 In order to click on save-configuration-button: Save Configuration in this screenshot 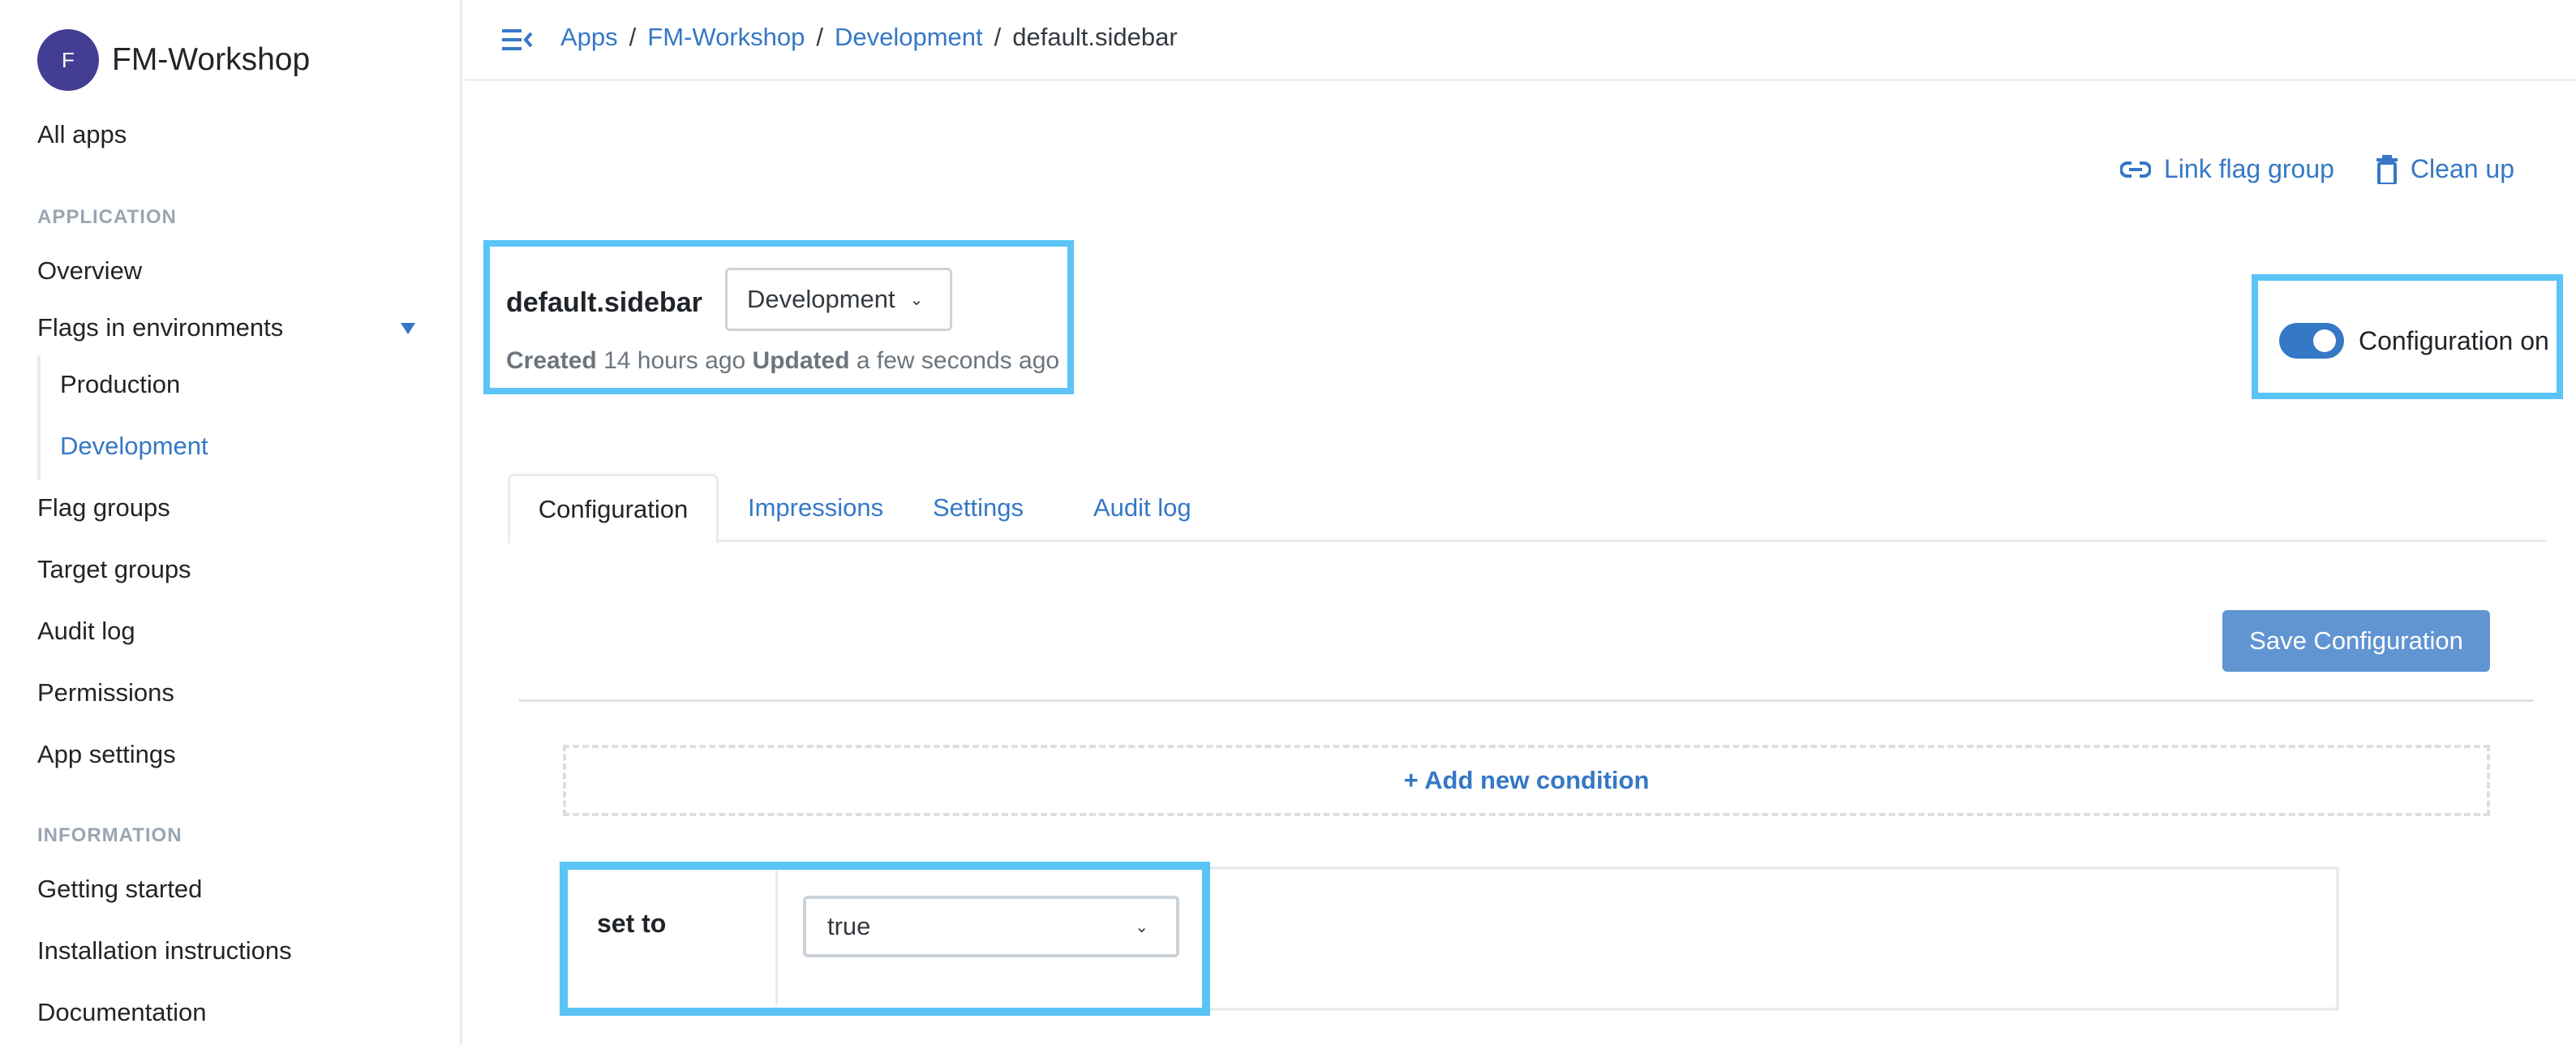, I will do `click(2356, 641)`.